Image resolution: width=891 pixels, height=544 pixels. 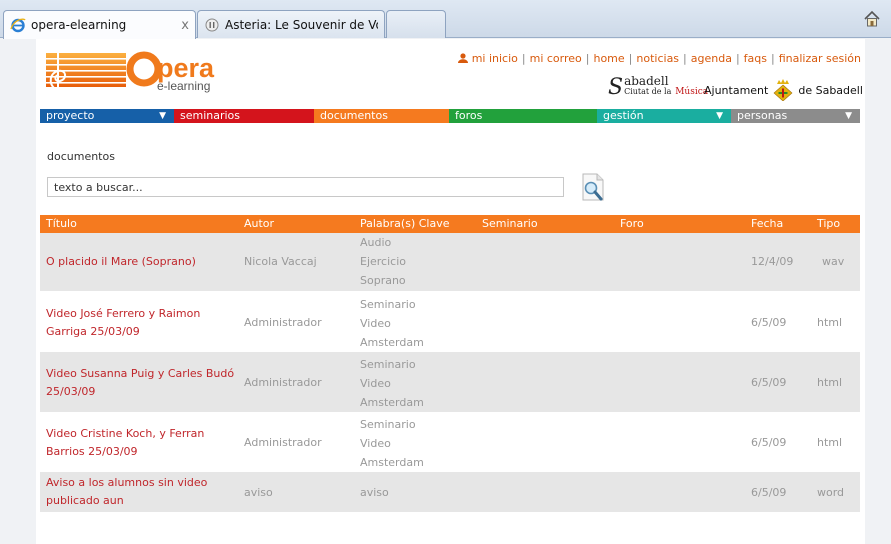 What do you see at coordinates (462, 58) in the screenshot?
I see `user-icon` at bounding box center [462, 58].